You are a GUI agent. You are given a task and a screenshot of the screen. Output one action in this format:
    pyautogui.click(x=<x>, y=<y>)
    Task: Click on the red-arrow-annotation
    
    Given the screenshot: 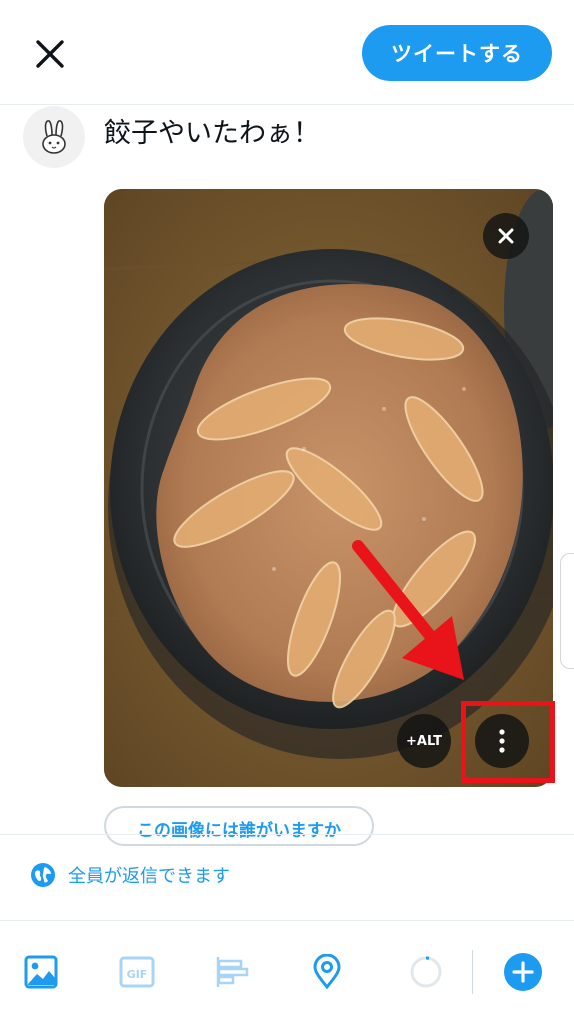 What is the action you would take?
    pyautogui.click(x=408, y=610)
    